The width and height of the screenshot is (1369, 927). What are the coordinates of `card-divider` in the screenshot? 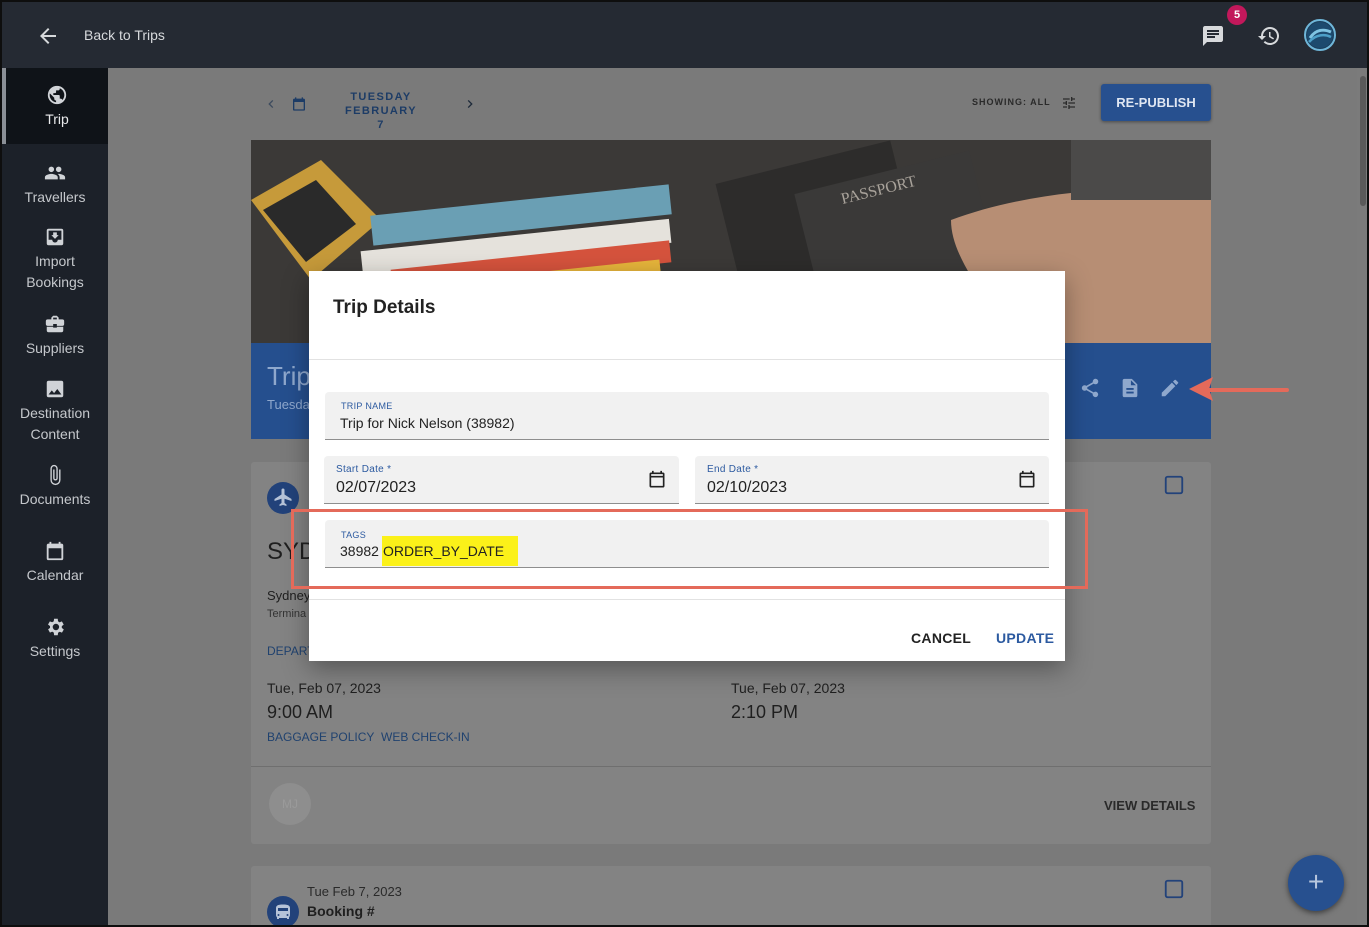 It's located at (731, 766).